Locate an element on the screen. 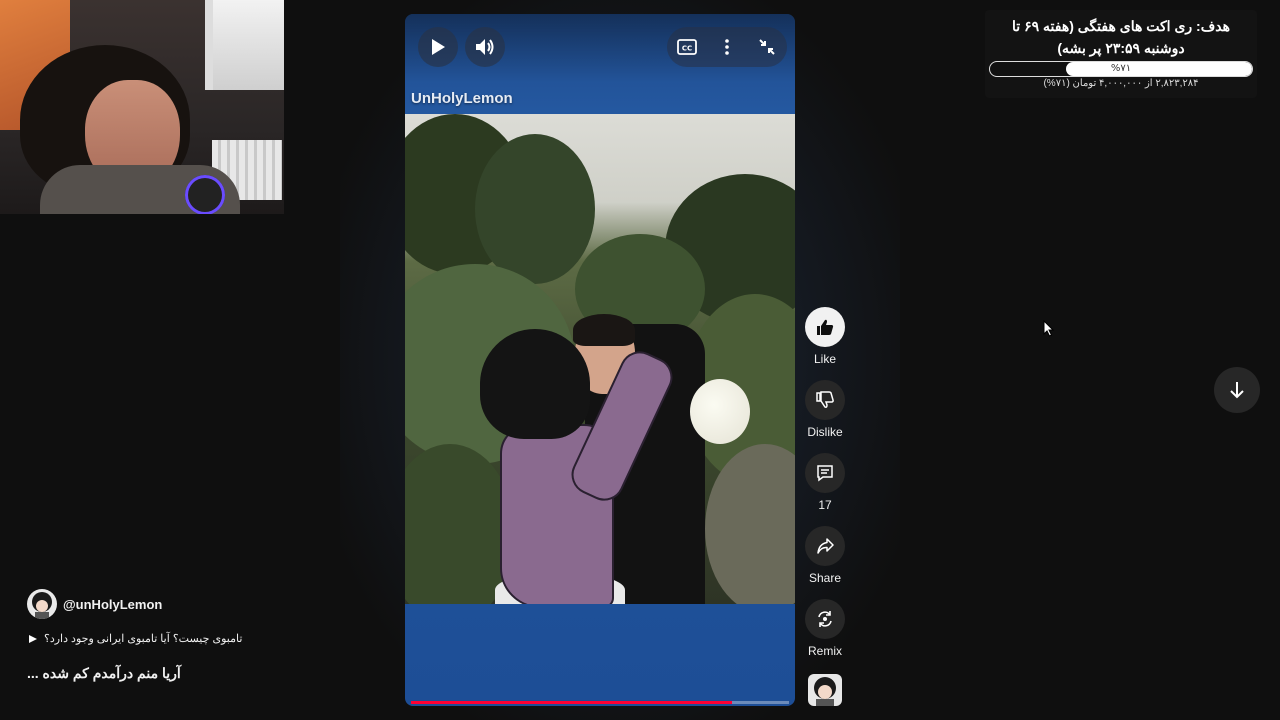 The width and height of the screenshot is (1280, 720). share-button is located at coordinates (825, 546).